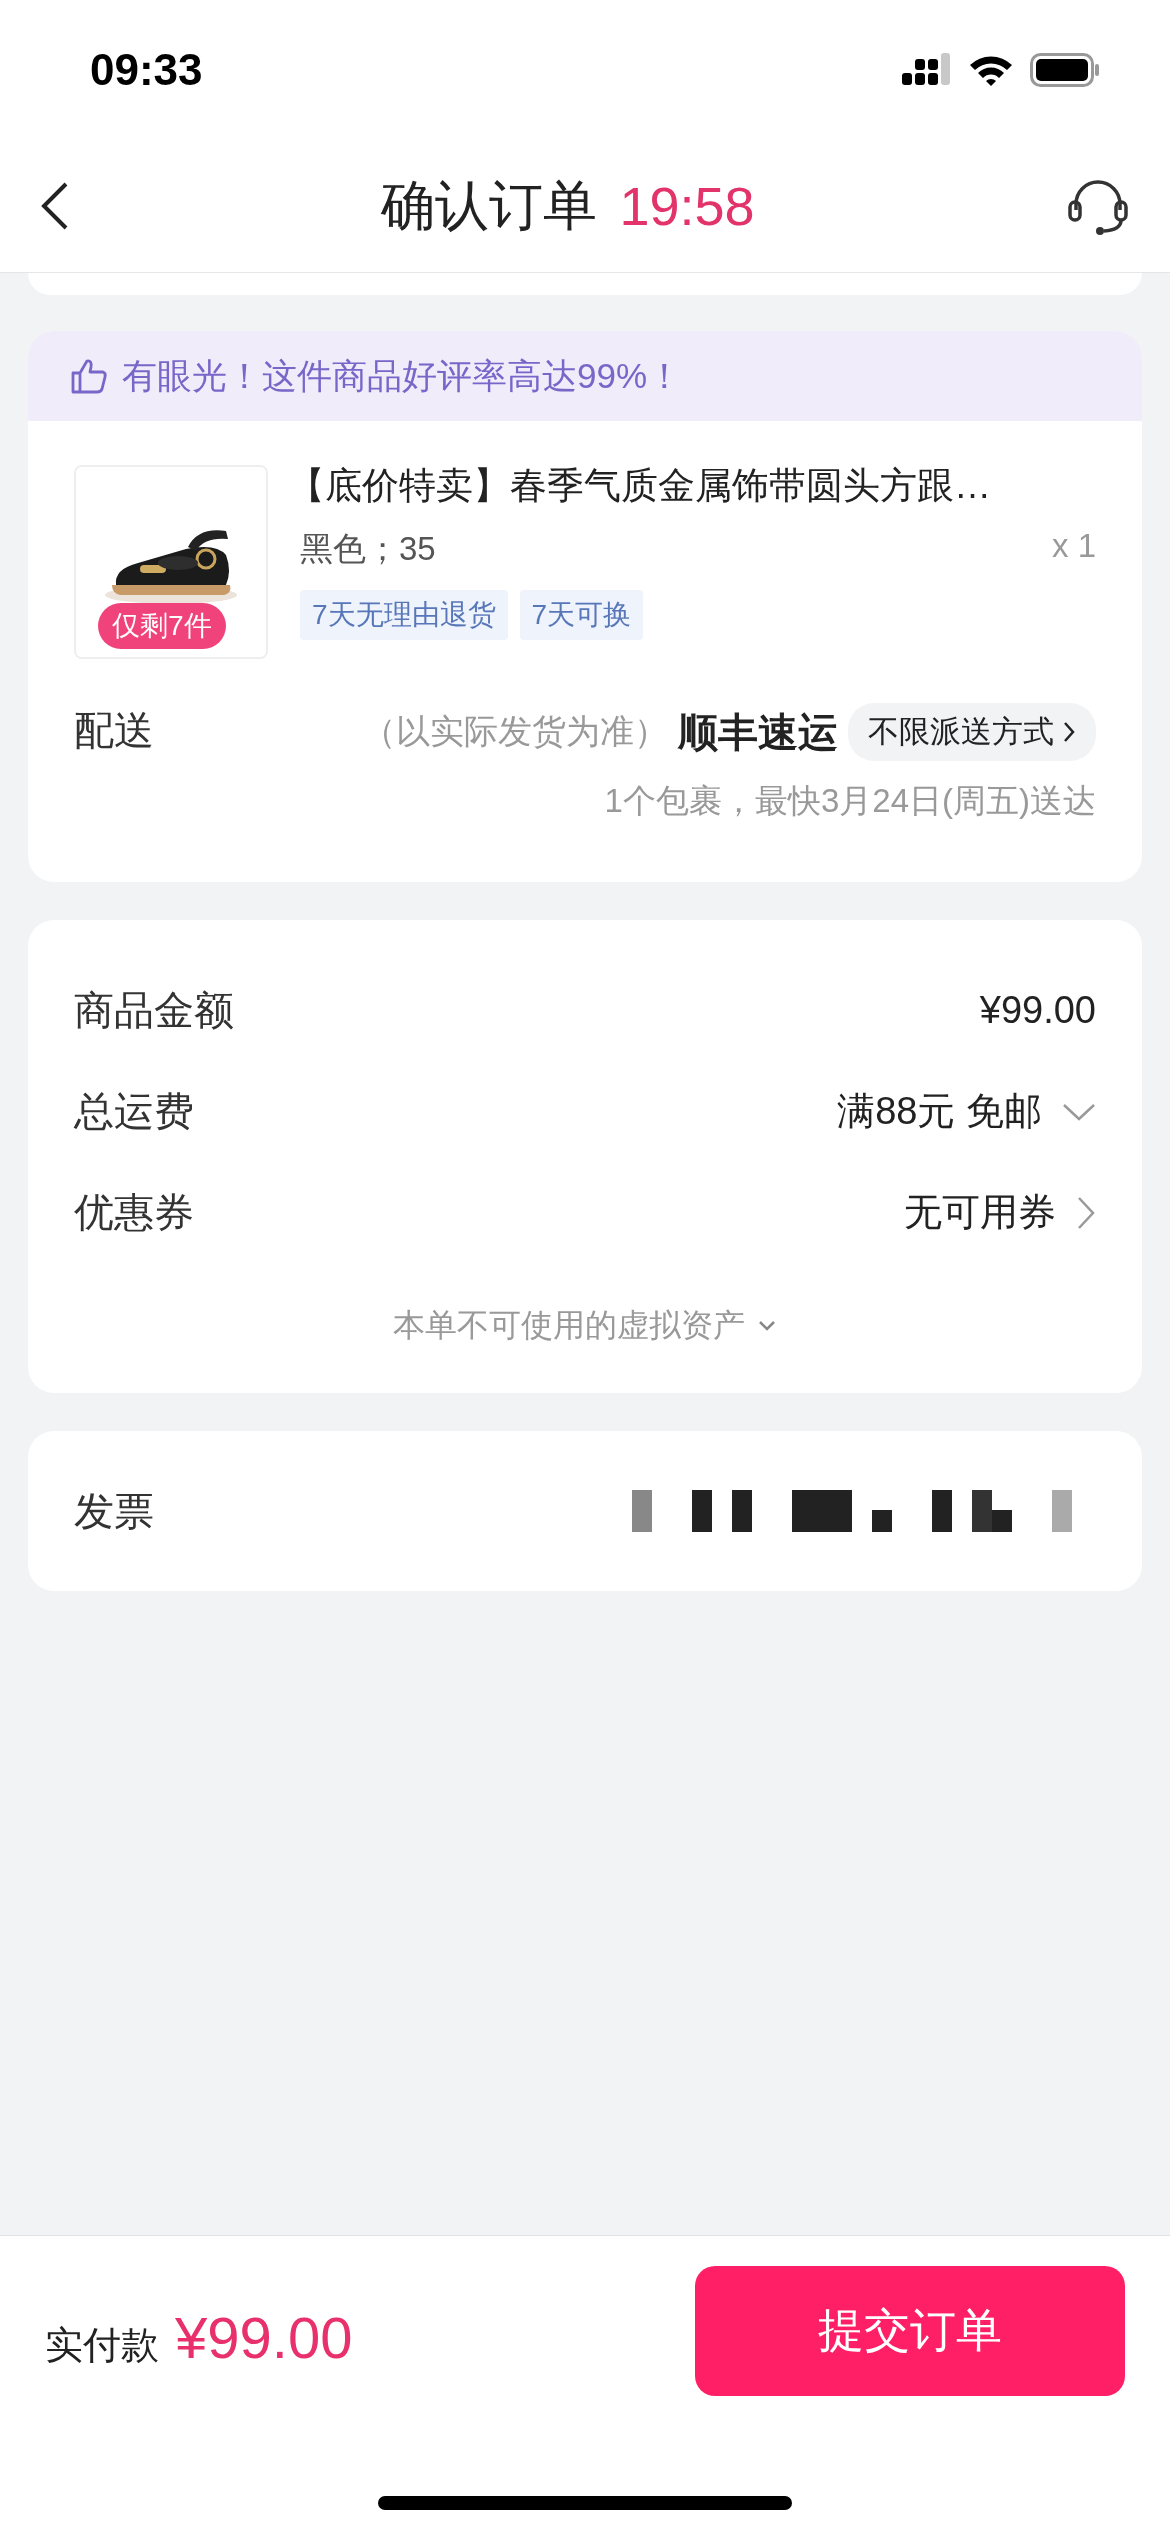 The image size is (1170, 2532). Describe the element at coordinates (1037, 1010) in the screenshot. I see `price-value: ¥99.00` at that location.